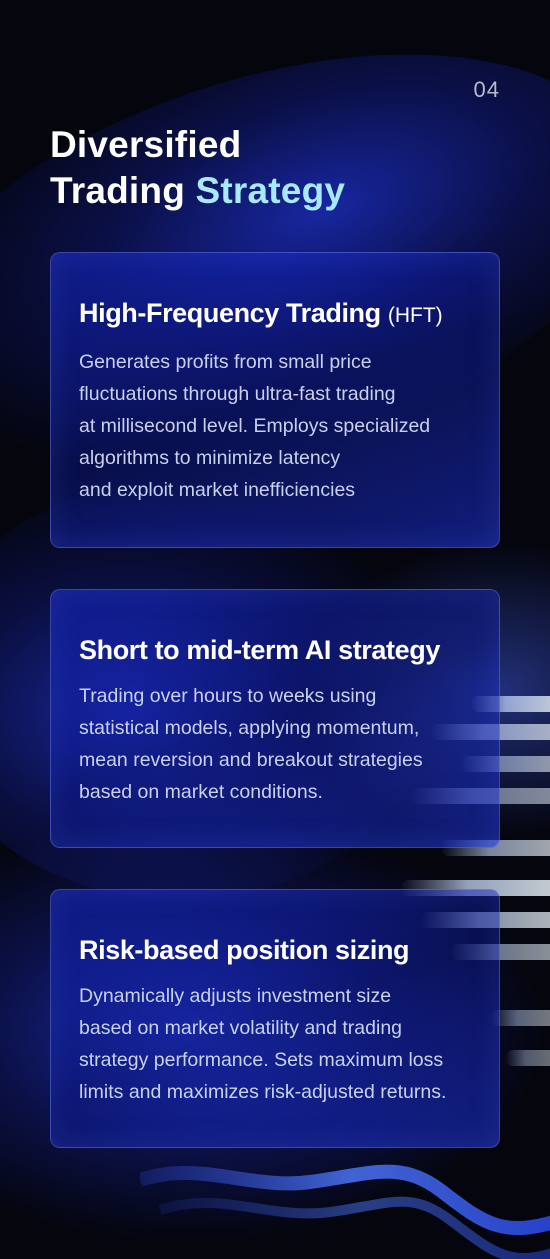  Describe the element at coordinates (415, 315) in the screenshot. I see `card-title-suffix: (HFT)` at that location.